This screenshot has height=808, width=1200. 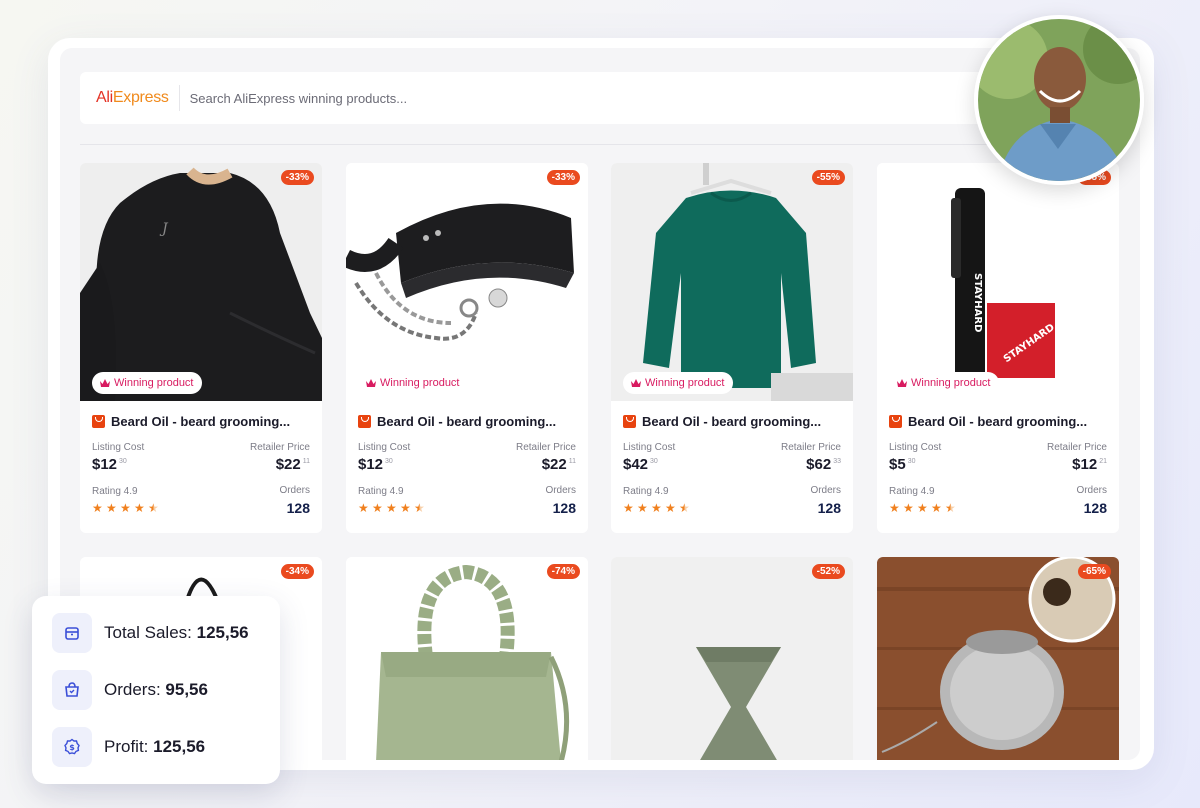 I want to click on box-icon, so click(x=72, y=633).